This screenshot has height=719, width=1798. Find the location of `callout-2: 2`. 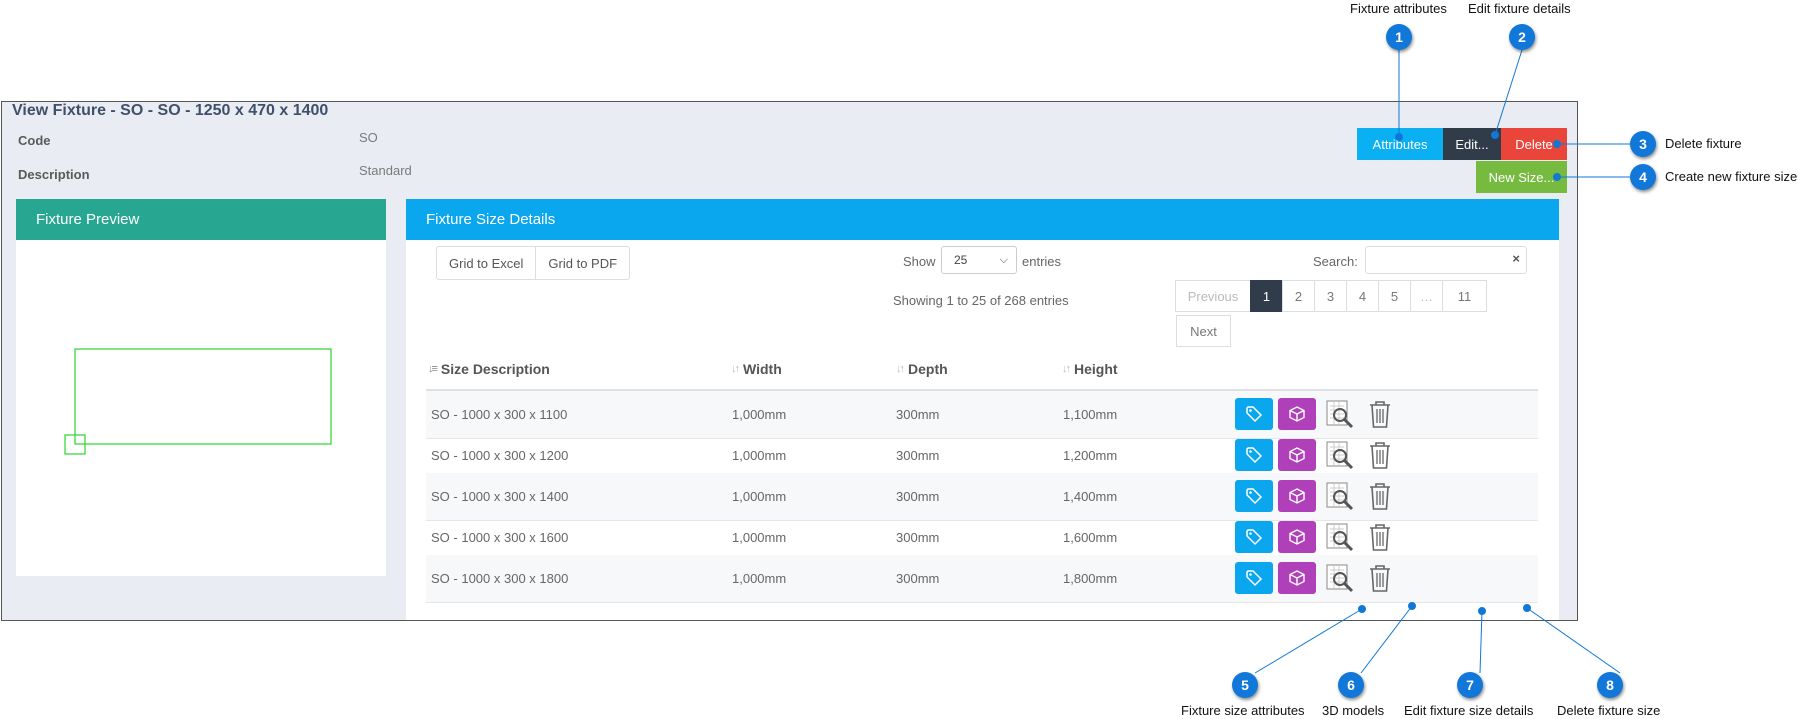

callout-2: 2 is located at coordinates (1522, 37).